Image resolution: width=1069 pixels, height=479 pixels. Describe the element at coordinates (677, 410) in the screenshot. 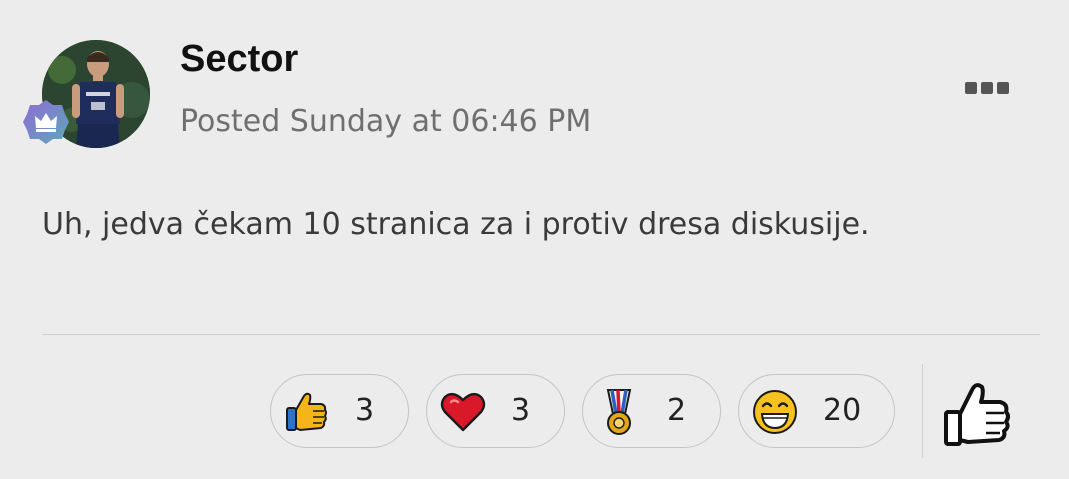

I see `reaction-count: 2` at that location.